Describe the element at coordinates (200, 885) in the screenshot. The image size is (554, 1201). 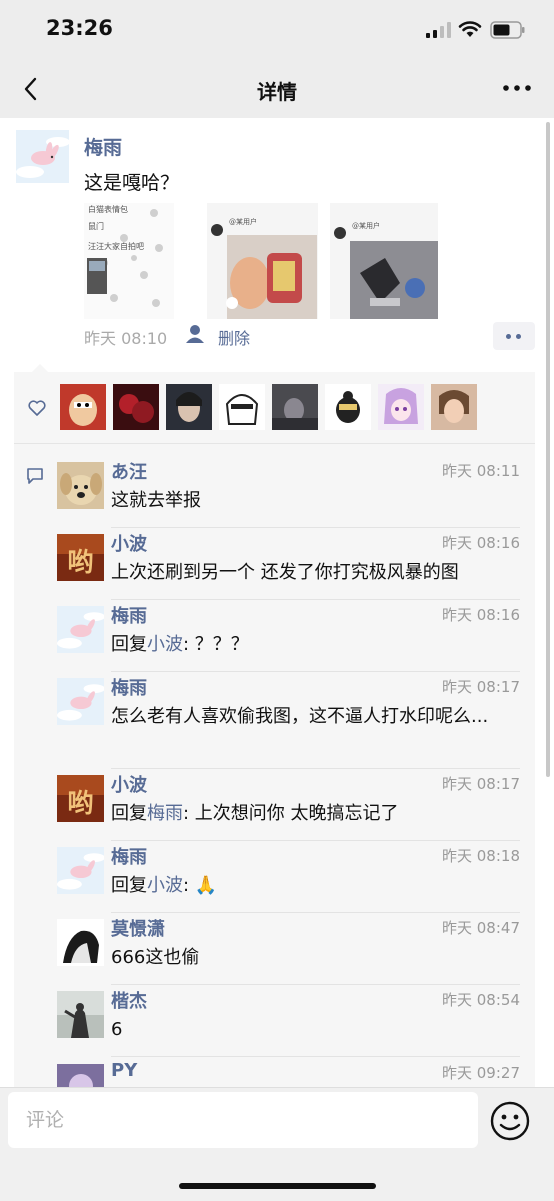
I see `reply-body: : 🙏` at that location.